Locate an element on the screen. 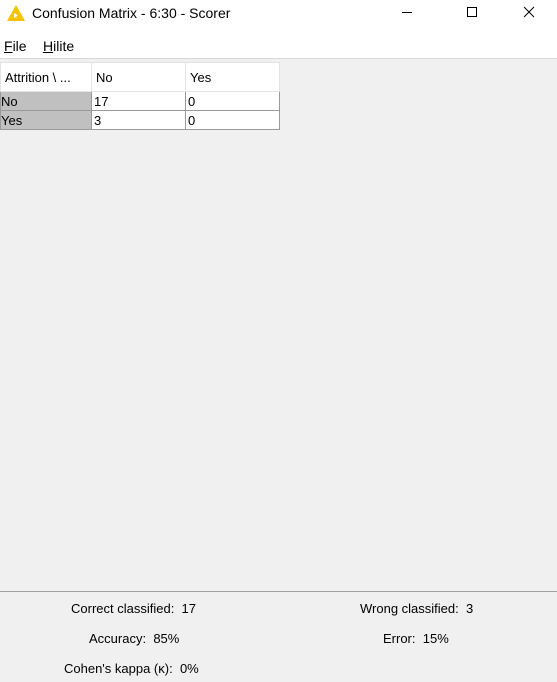 The height and width of the screenshot is (682, 557). menu-hilite-mnemonic: H is located at coordinates (48, 46).